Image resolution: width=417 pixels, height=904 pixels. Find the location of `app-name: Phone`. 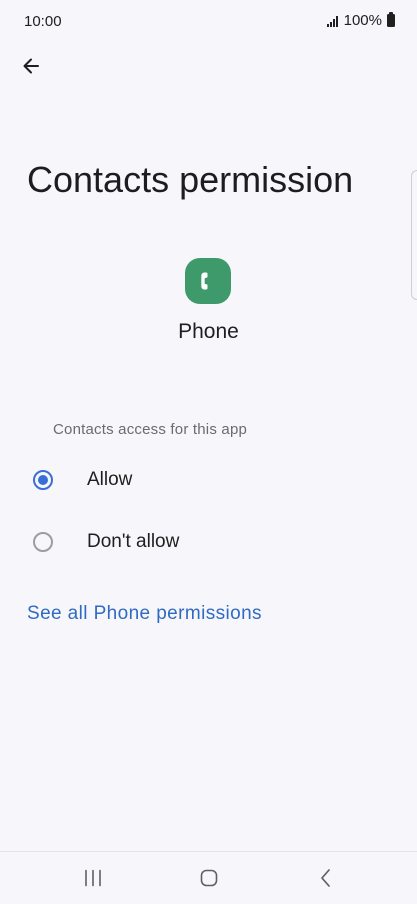

app-name: Phone is located at coordinates (208, 331).